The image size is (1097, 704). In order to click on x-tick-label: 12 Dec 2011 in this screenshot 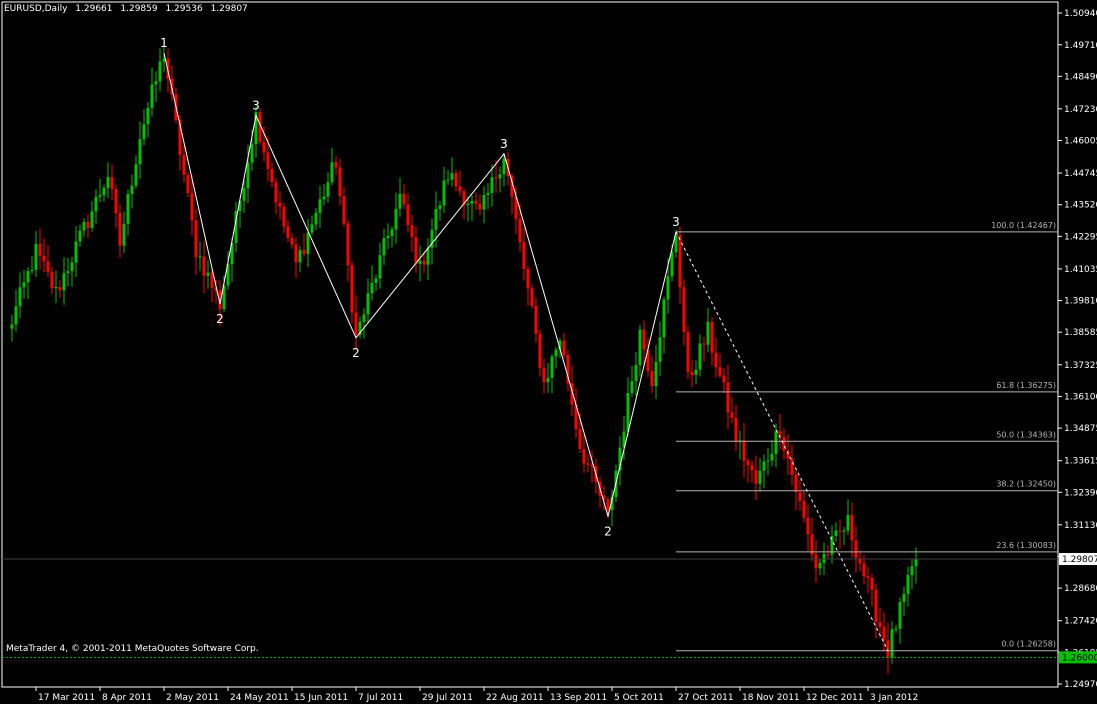, I will do `click(835, 698)`.